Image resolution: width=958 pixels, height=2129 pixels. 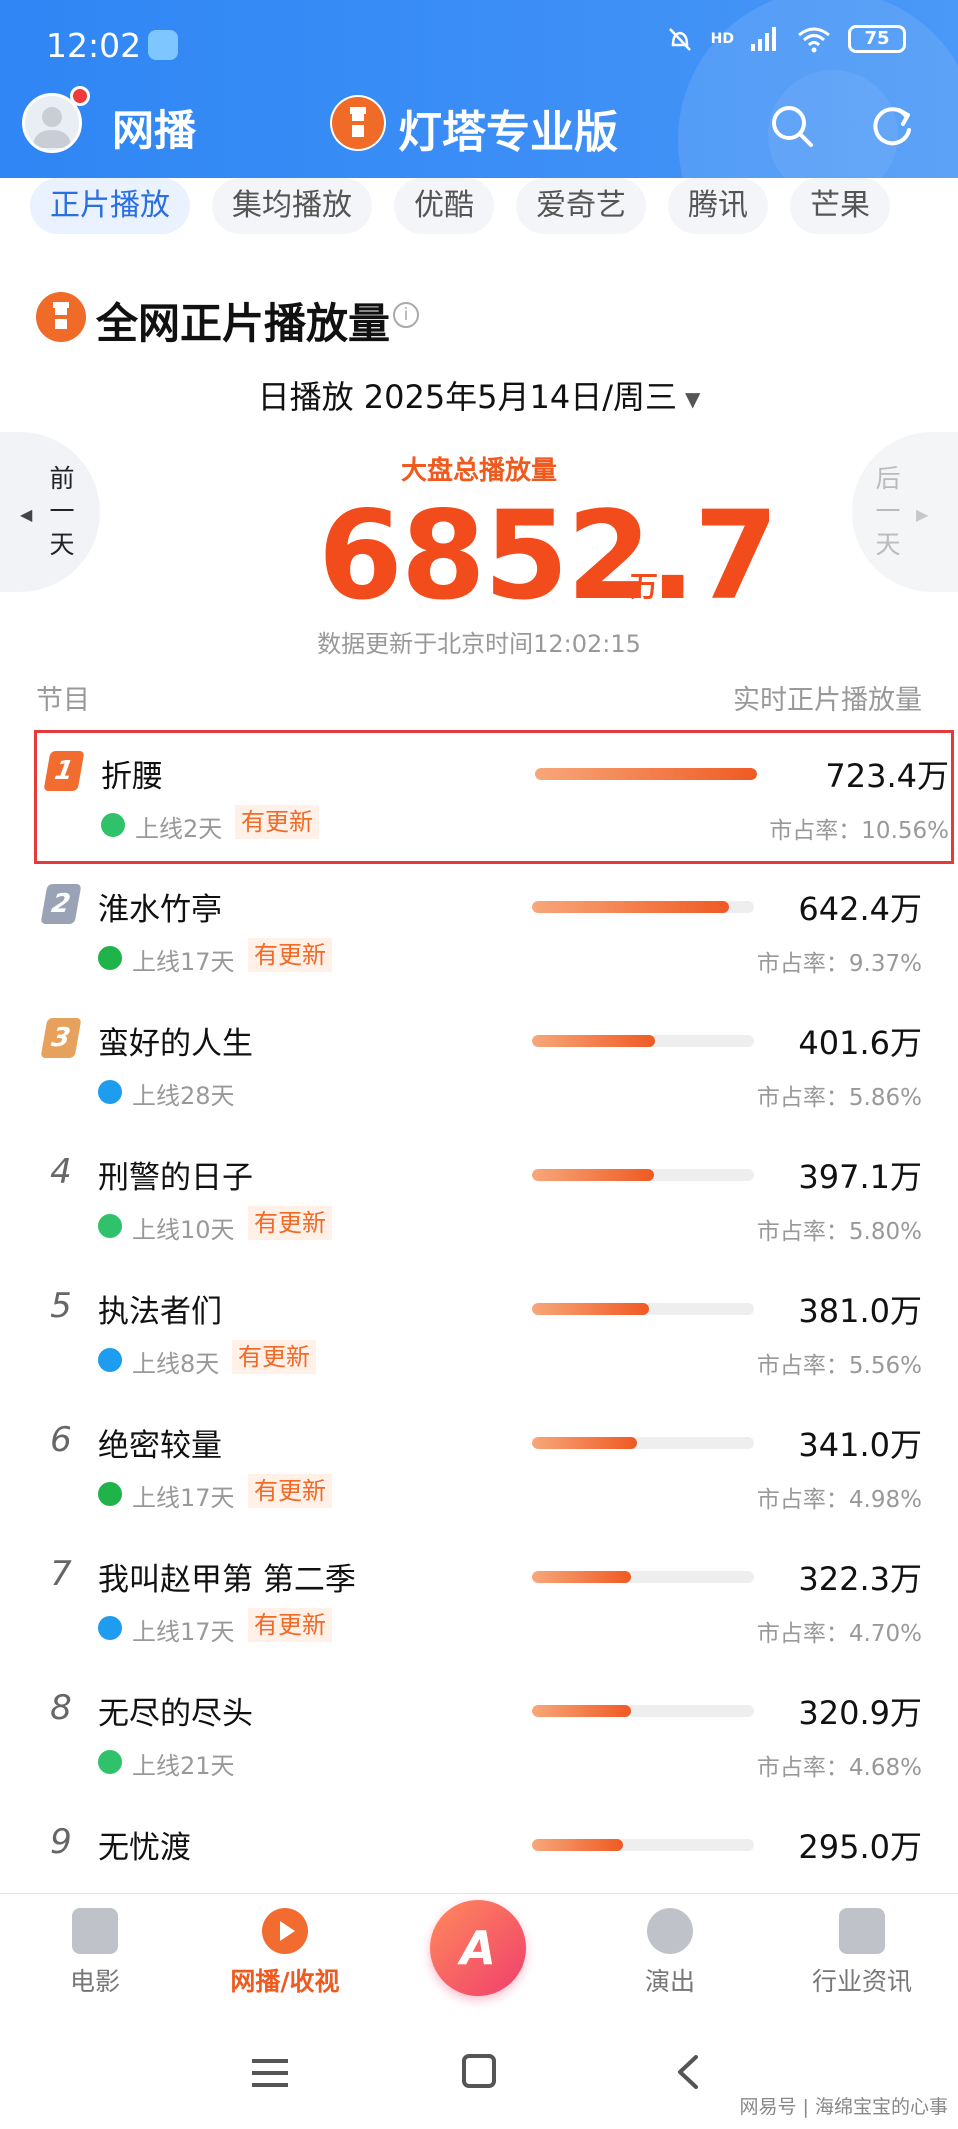 I want to click on program-title: 执法者们, so click(x=160, y=1312).